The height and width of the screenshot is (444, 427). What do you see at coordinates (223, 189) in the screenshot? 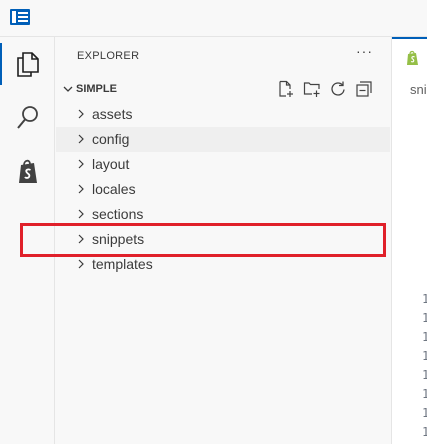
I see `tree-item-locales: locales` at bounding box center [223, 189].